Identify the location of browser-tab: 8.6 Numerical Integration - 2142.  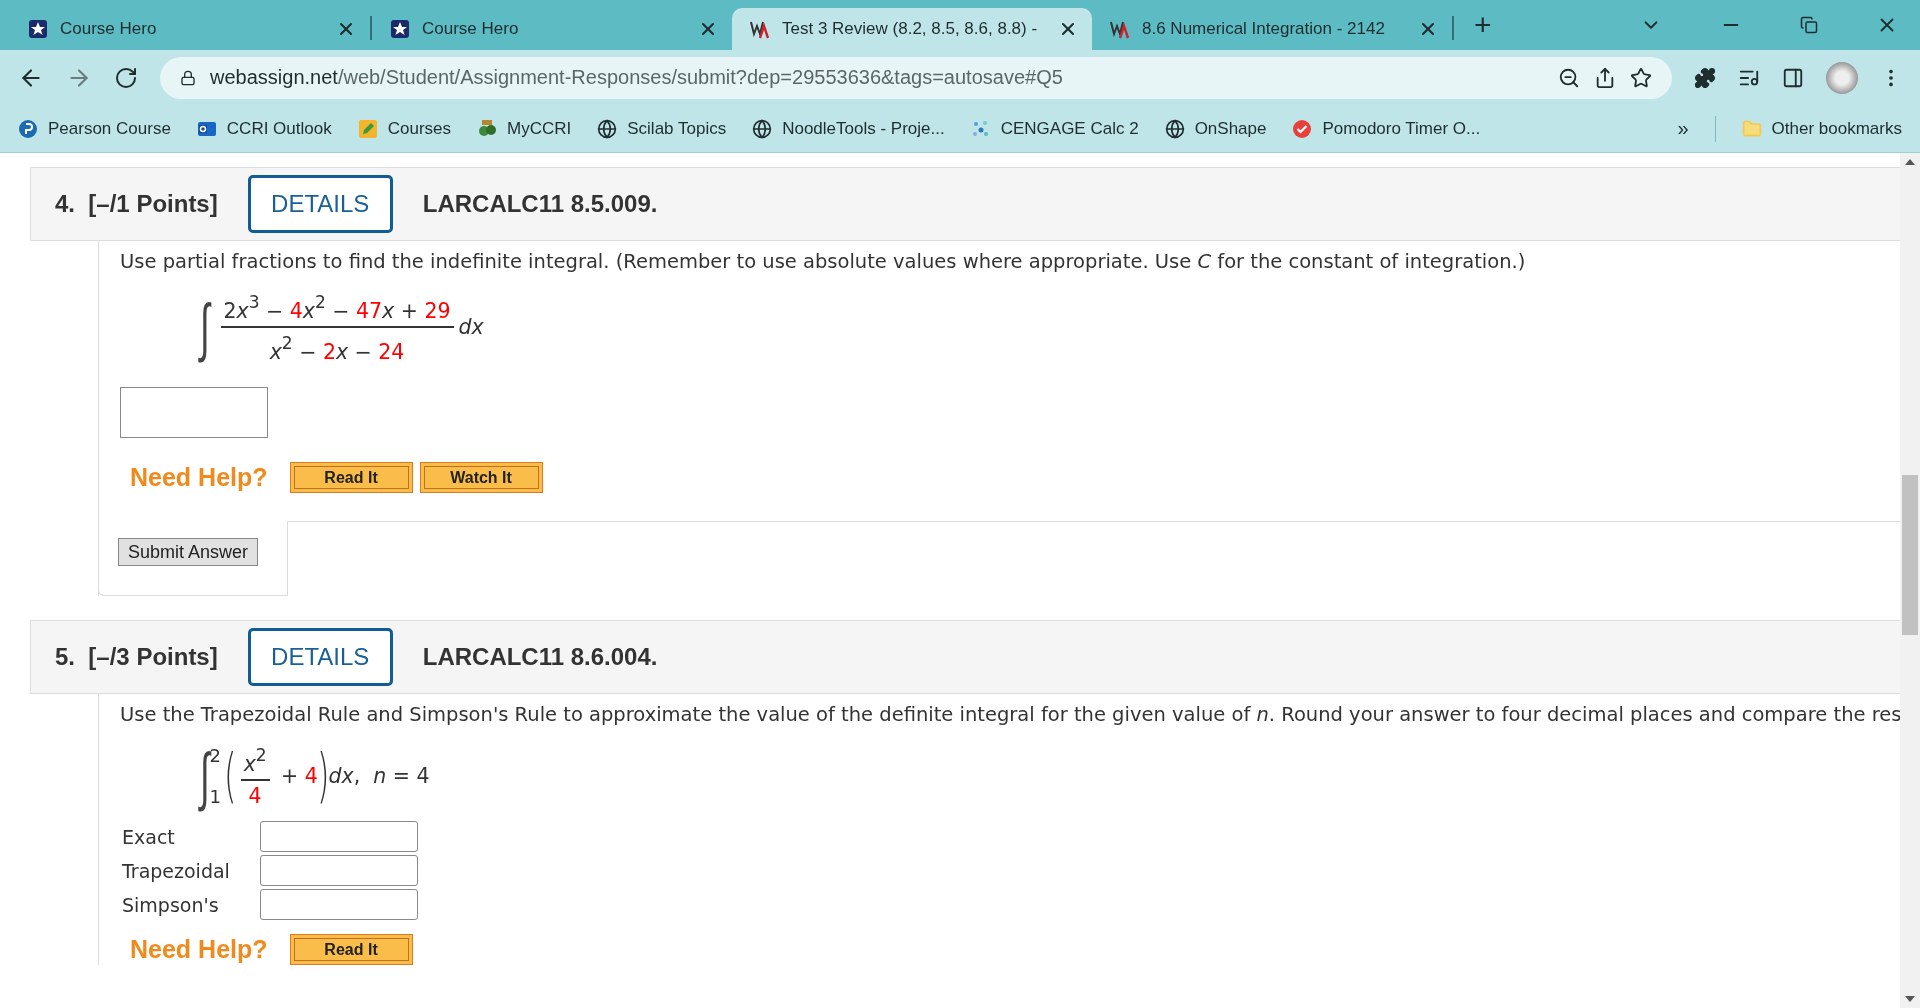
(1272, 29).